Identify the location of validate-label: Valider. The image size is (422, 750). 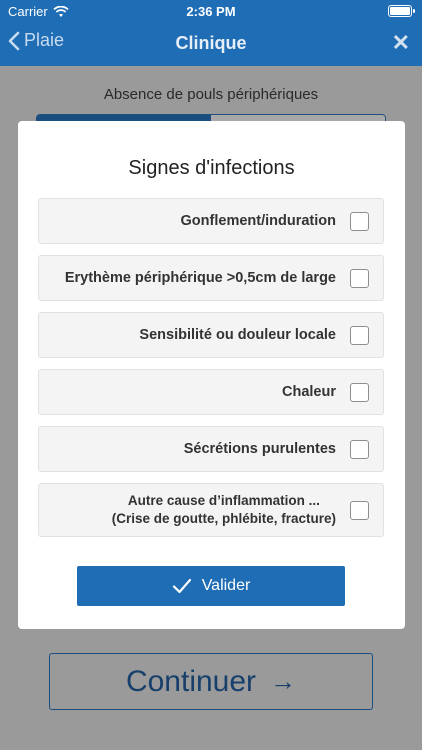
(226, 585).